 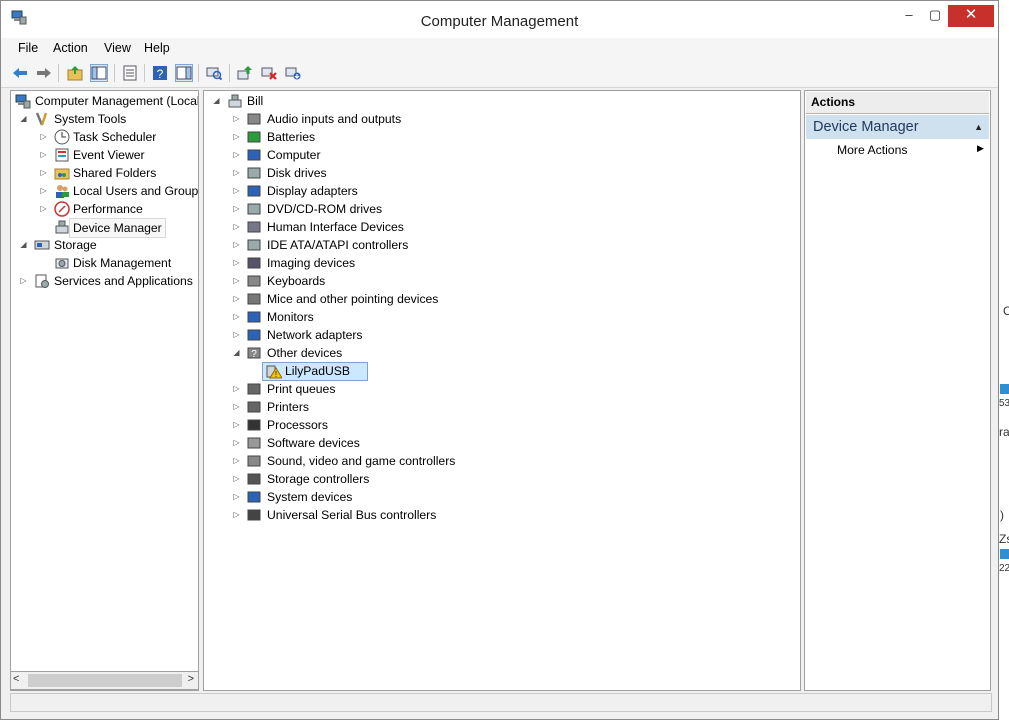 I want to click on help-icon: ?, so click(x=160, y=73).